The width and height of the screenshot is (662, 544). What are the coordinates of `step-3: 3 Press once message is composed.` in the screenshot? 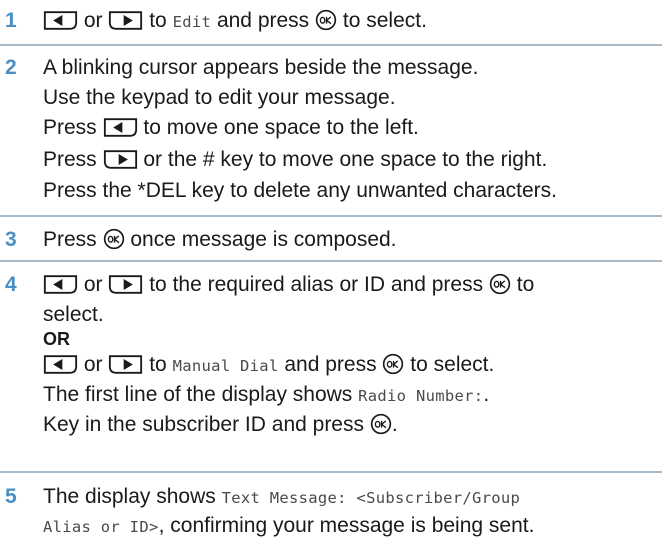 It's located at (331, 239).